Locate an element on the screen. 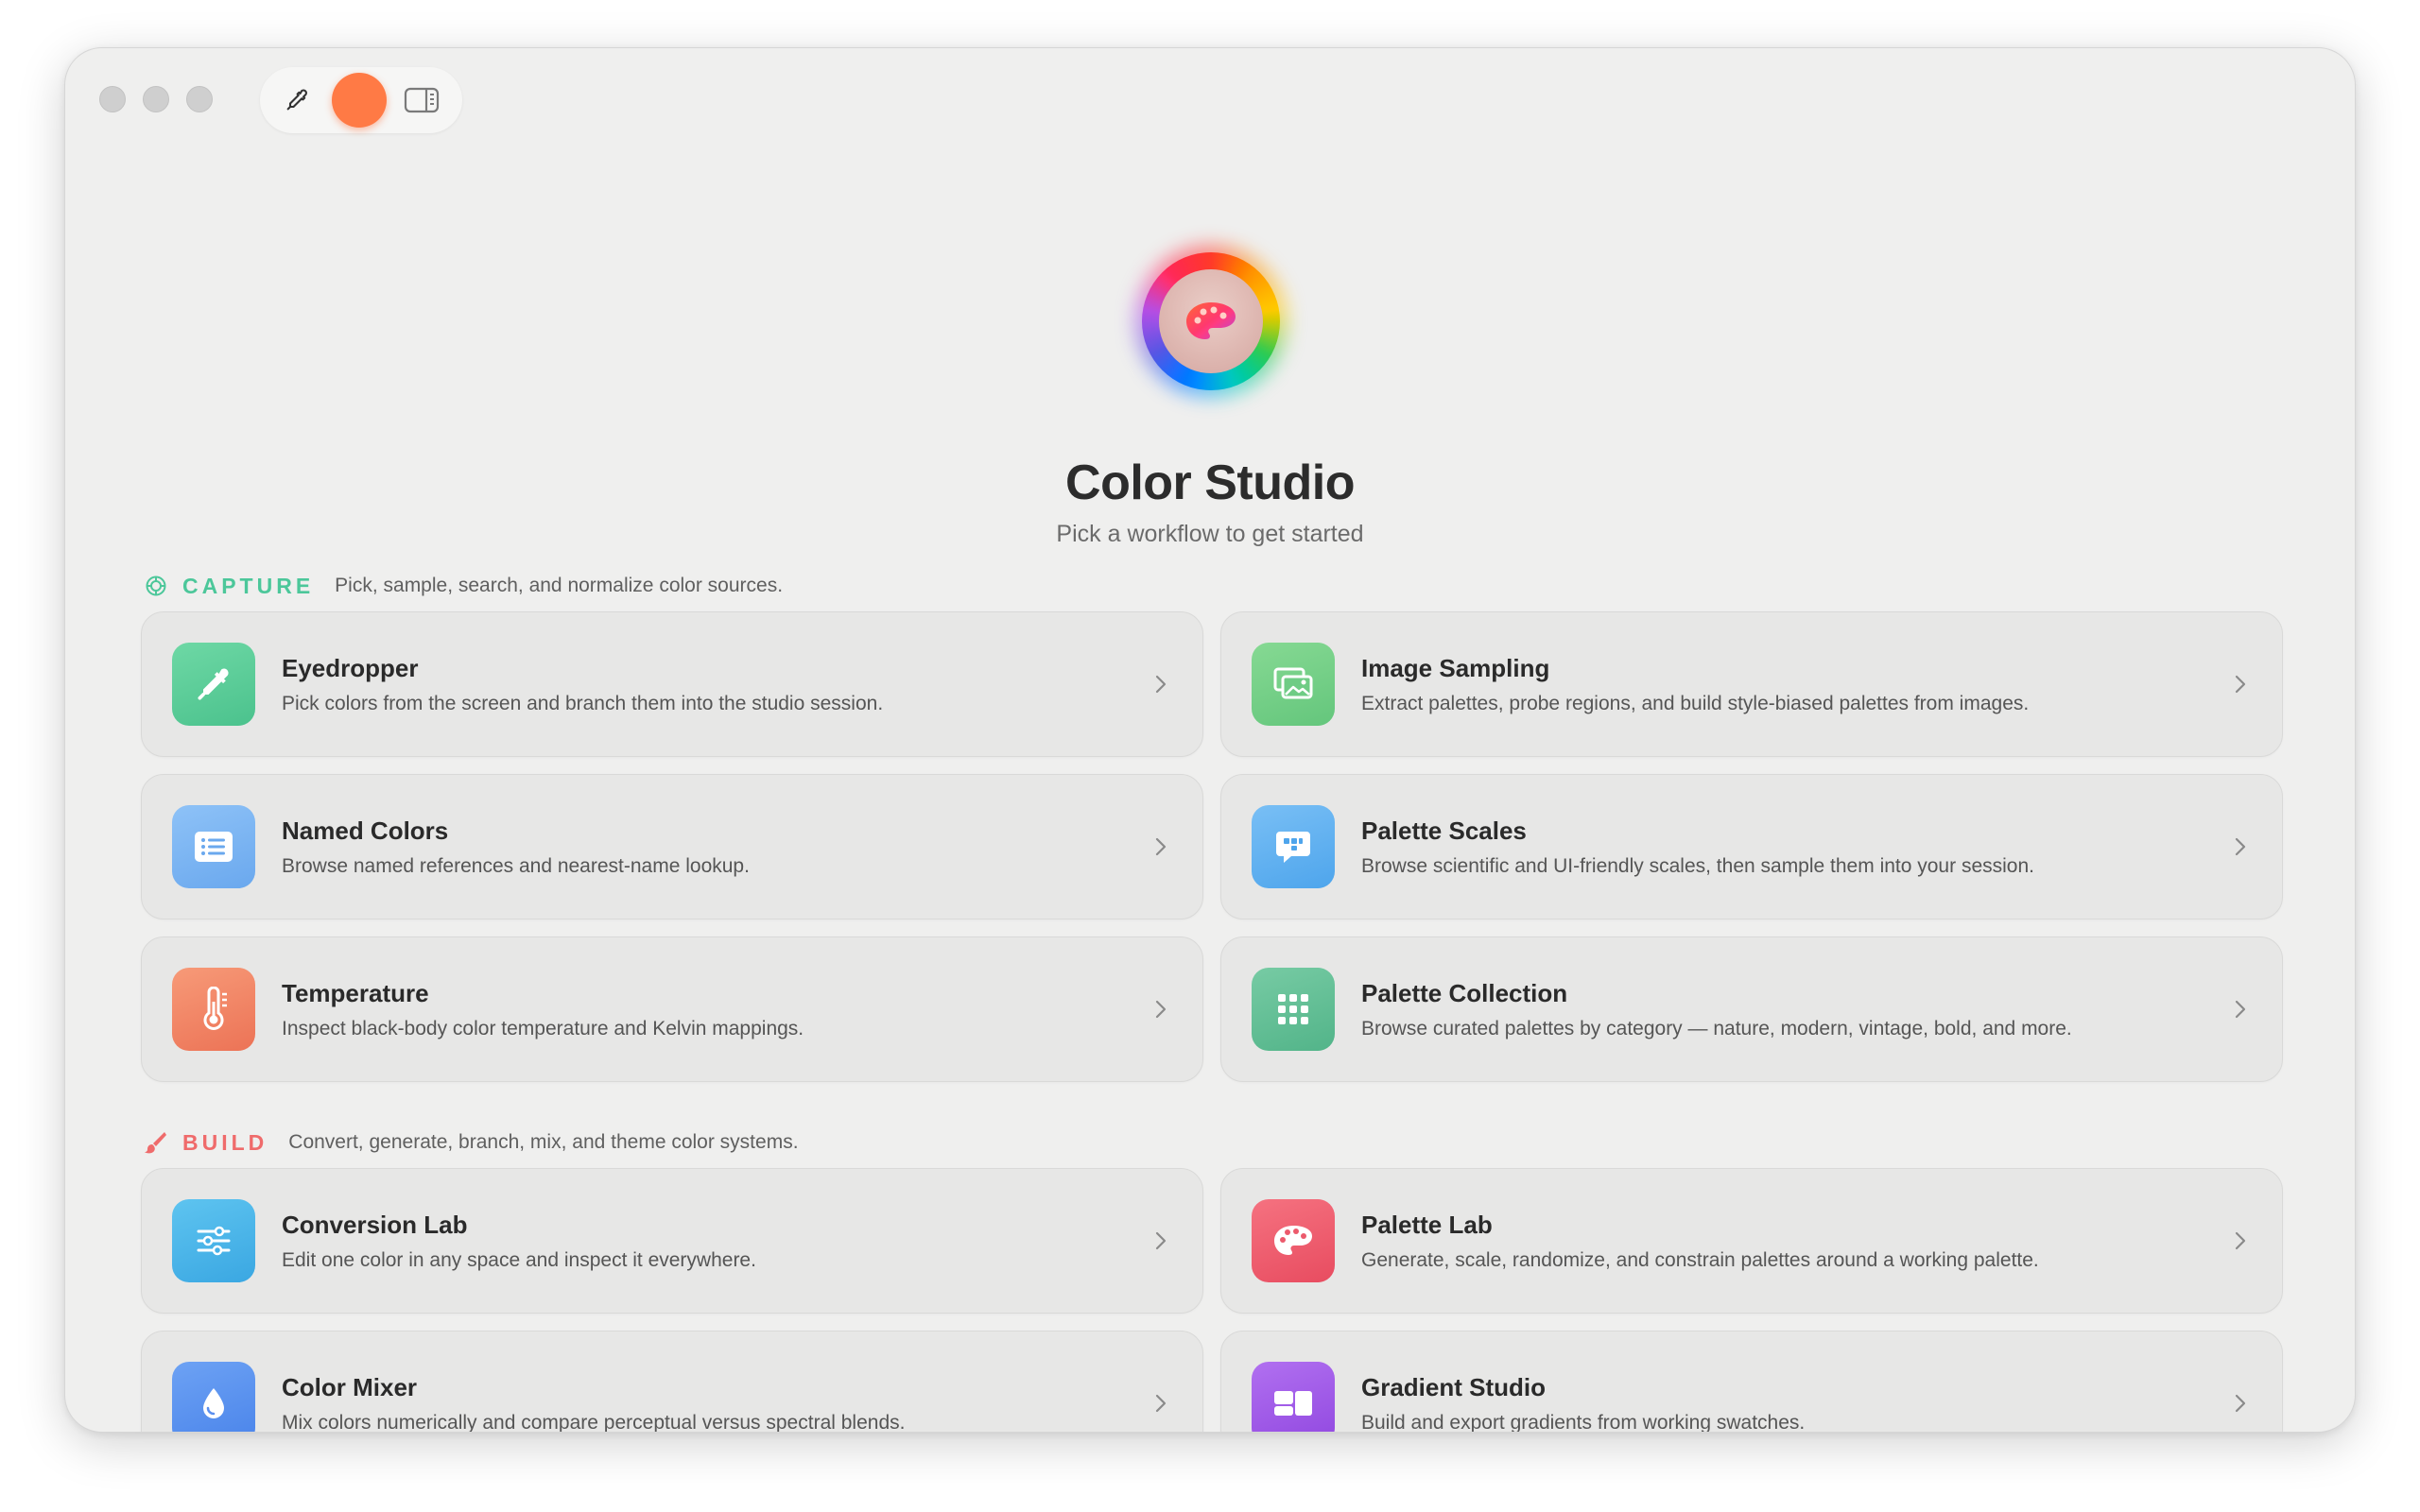  close-window-button is located at coordinates (112, 99).